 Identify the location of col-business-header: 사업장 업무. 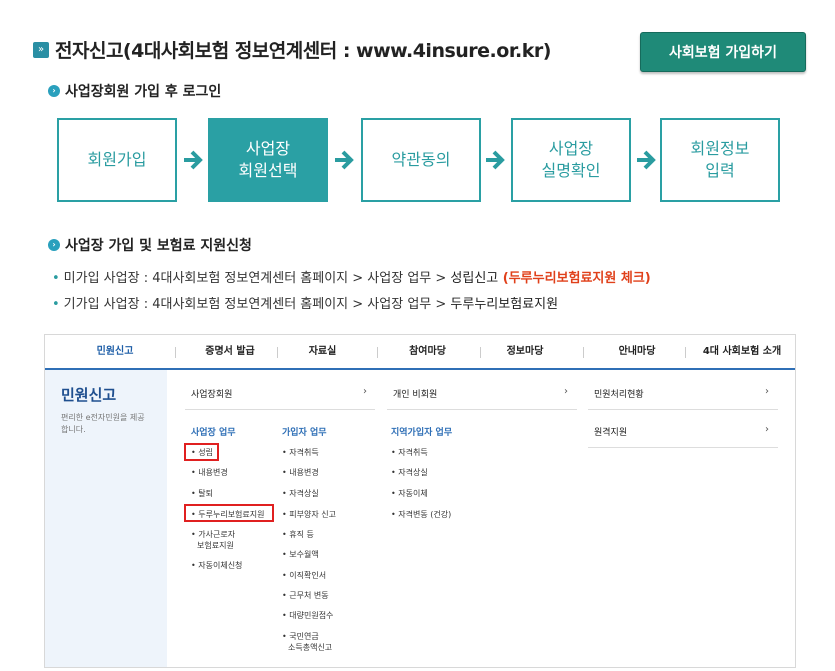
(213, 433).